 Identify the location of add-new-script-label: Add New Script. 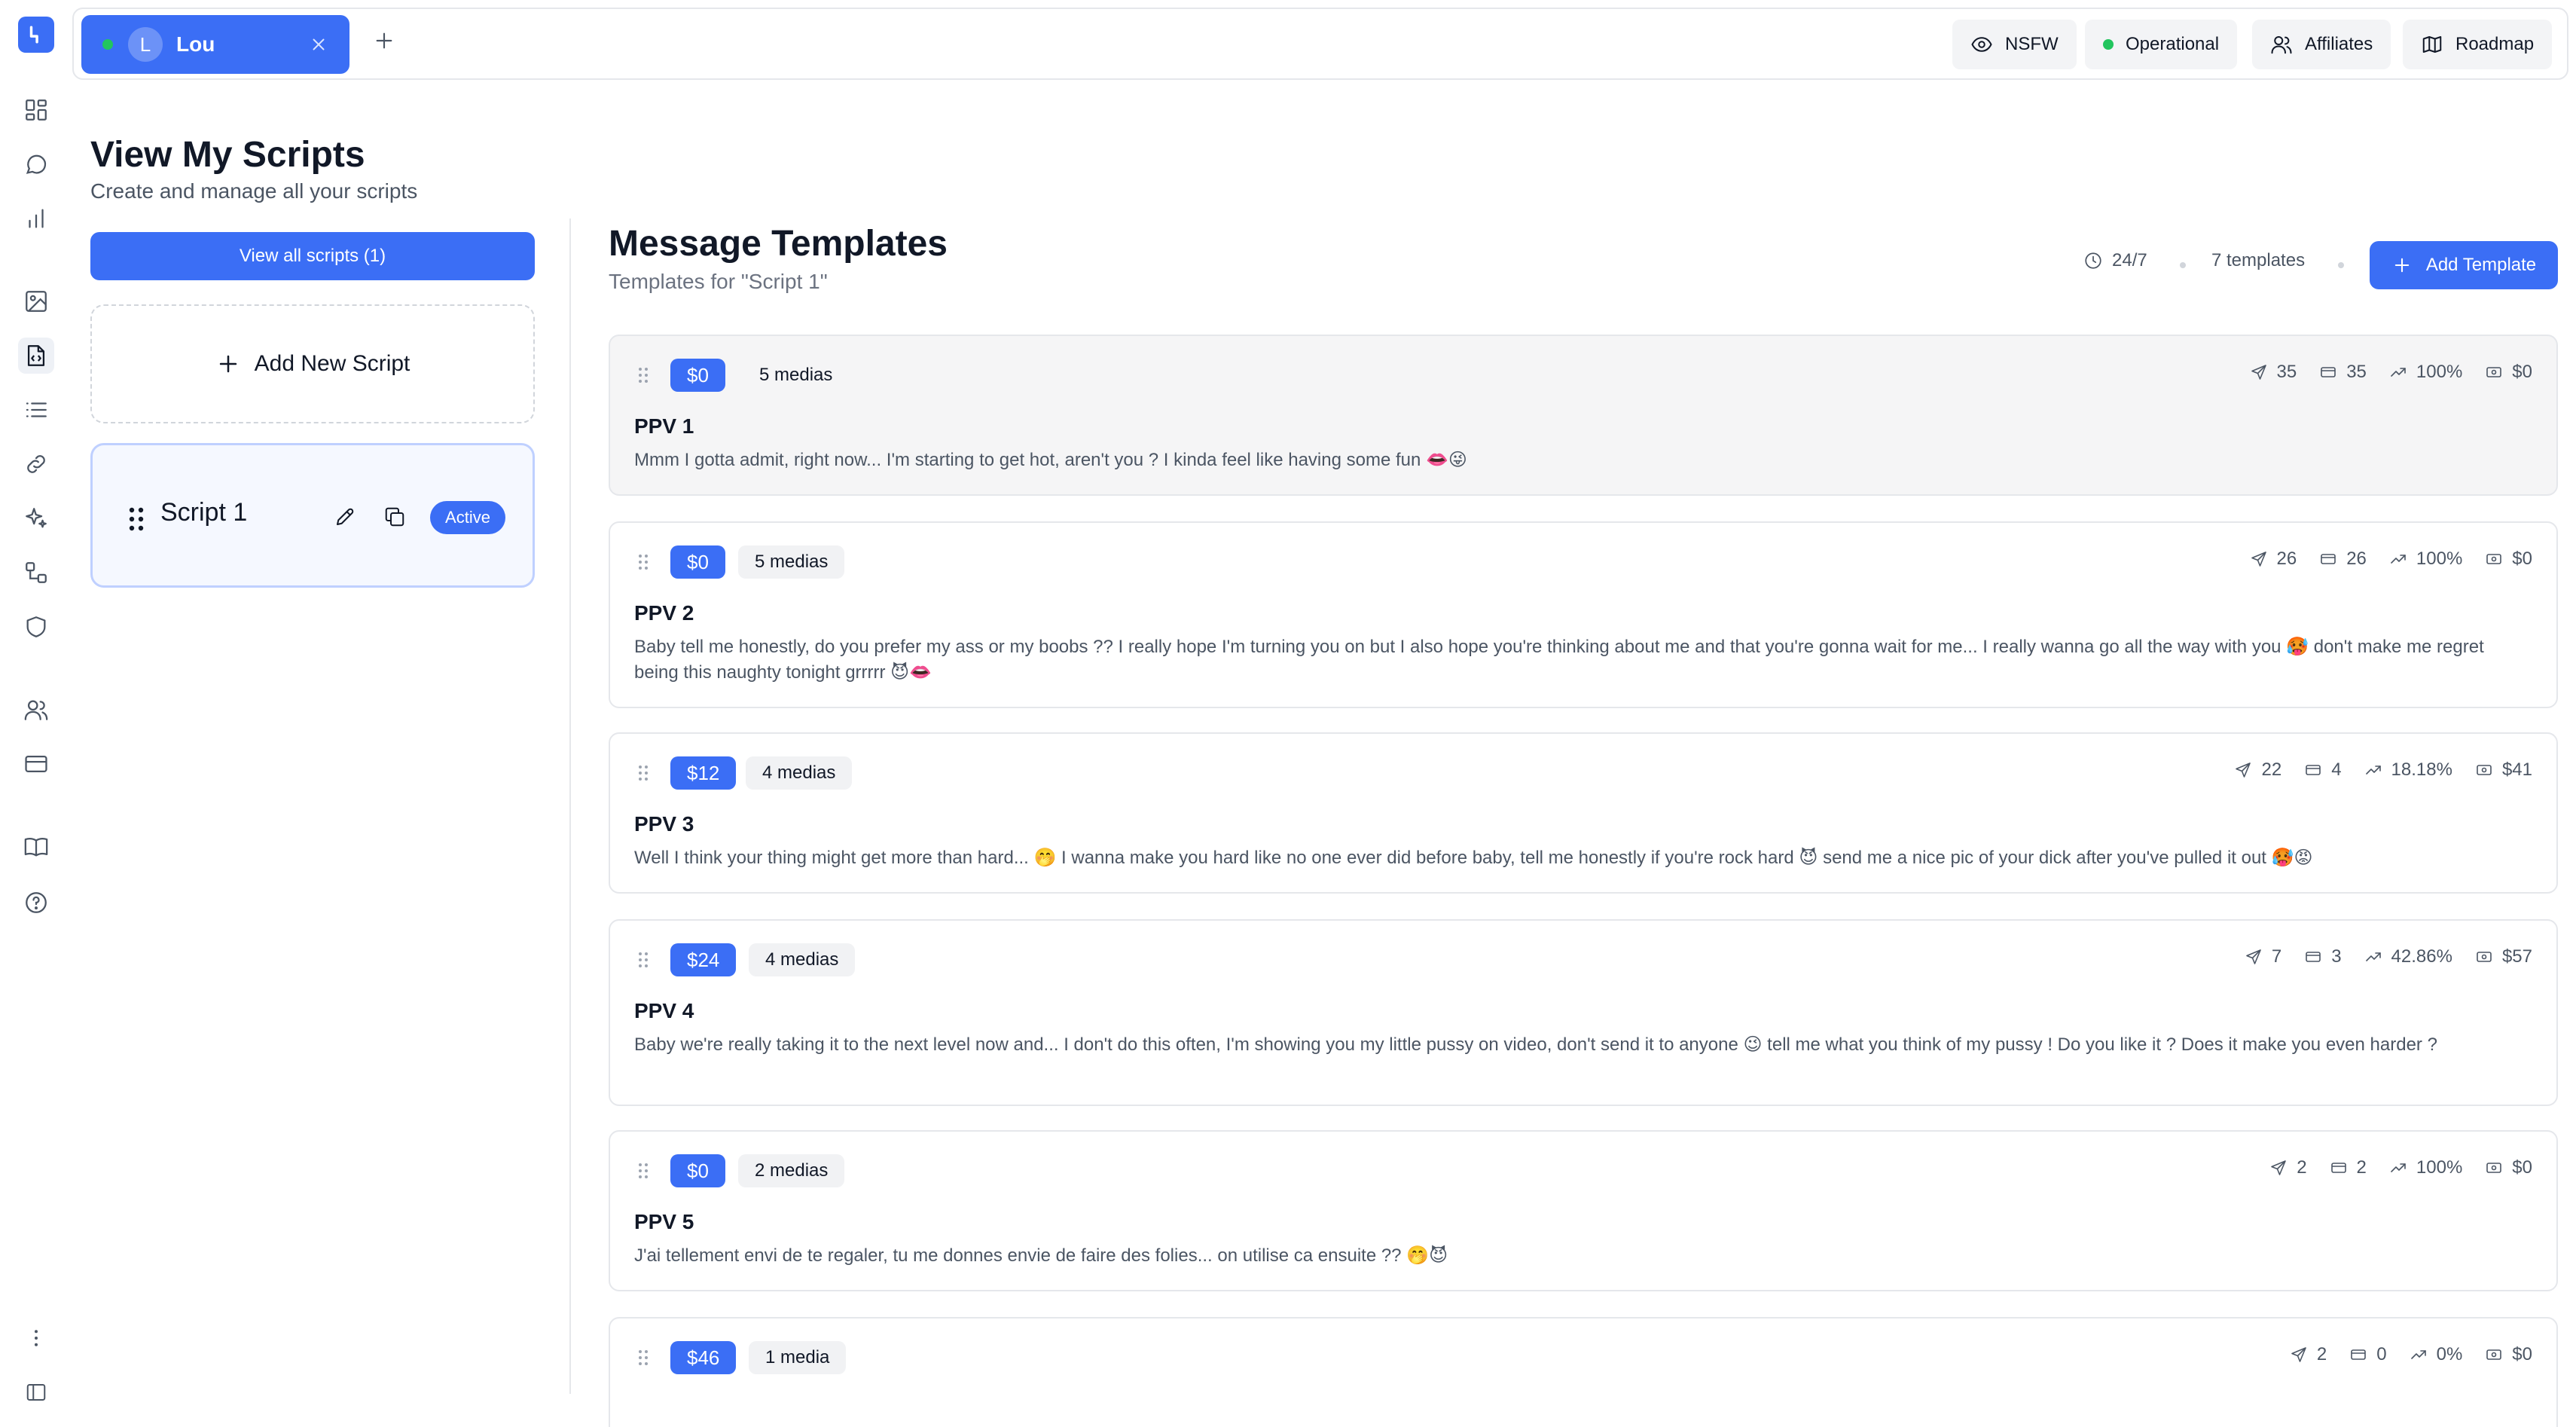
(333, 363).